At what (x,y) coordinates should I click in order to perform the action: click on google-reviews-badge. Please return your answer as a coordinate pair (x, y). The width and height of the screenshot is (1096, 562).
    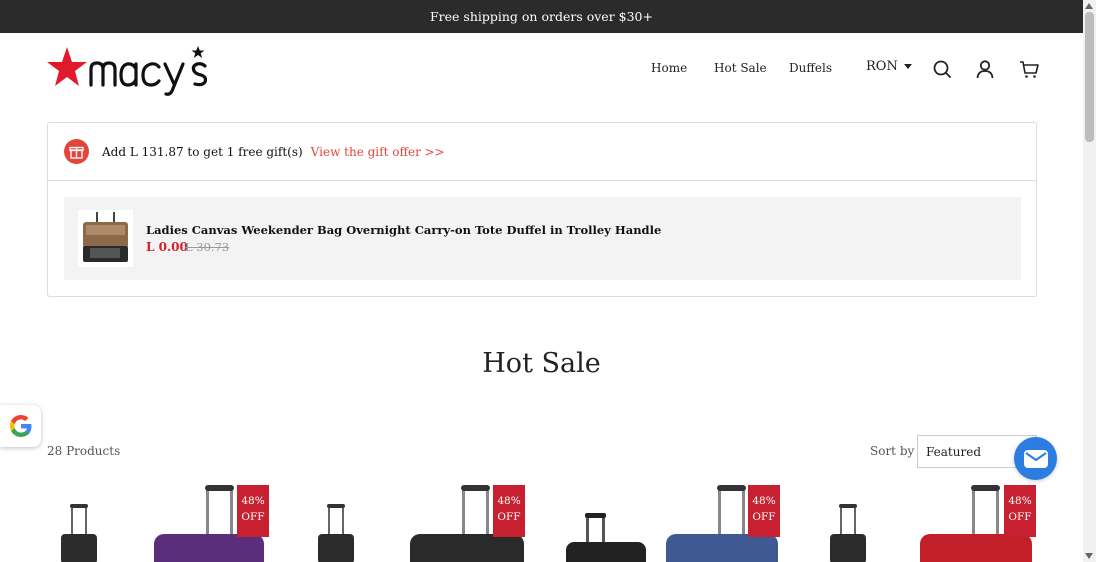
    Looking at the image, I should click on (20, 426).